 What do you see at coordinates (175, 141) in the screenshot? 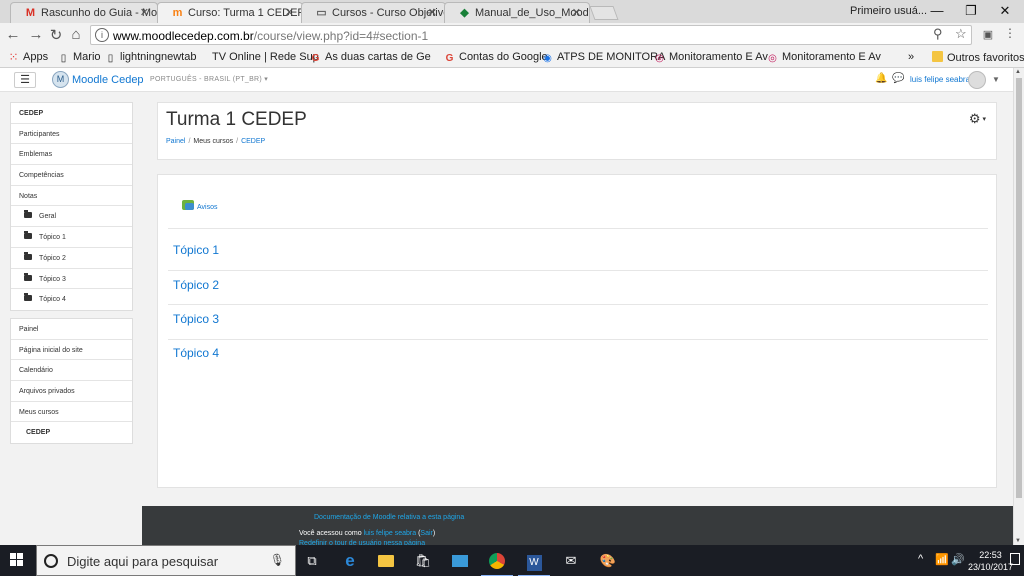
I see `breadcrumb-painel: Painel` at bounding box center [175, 141].